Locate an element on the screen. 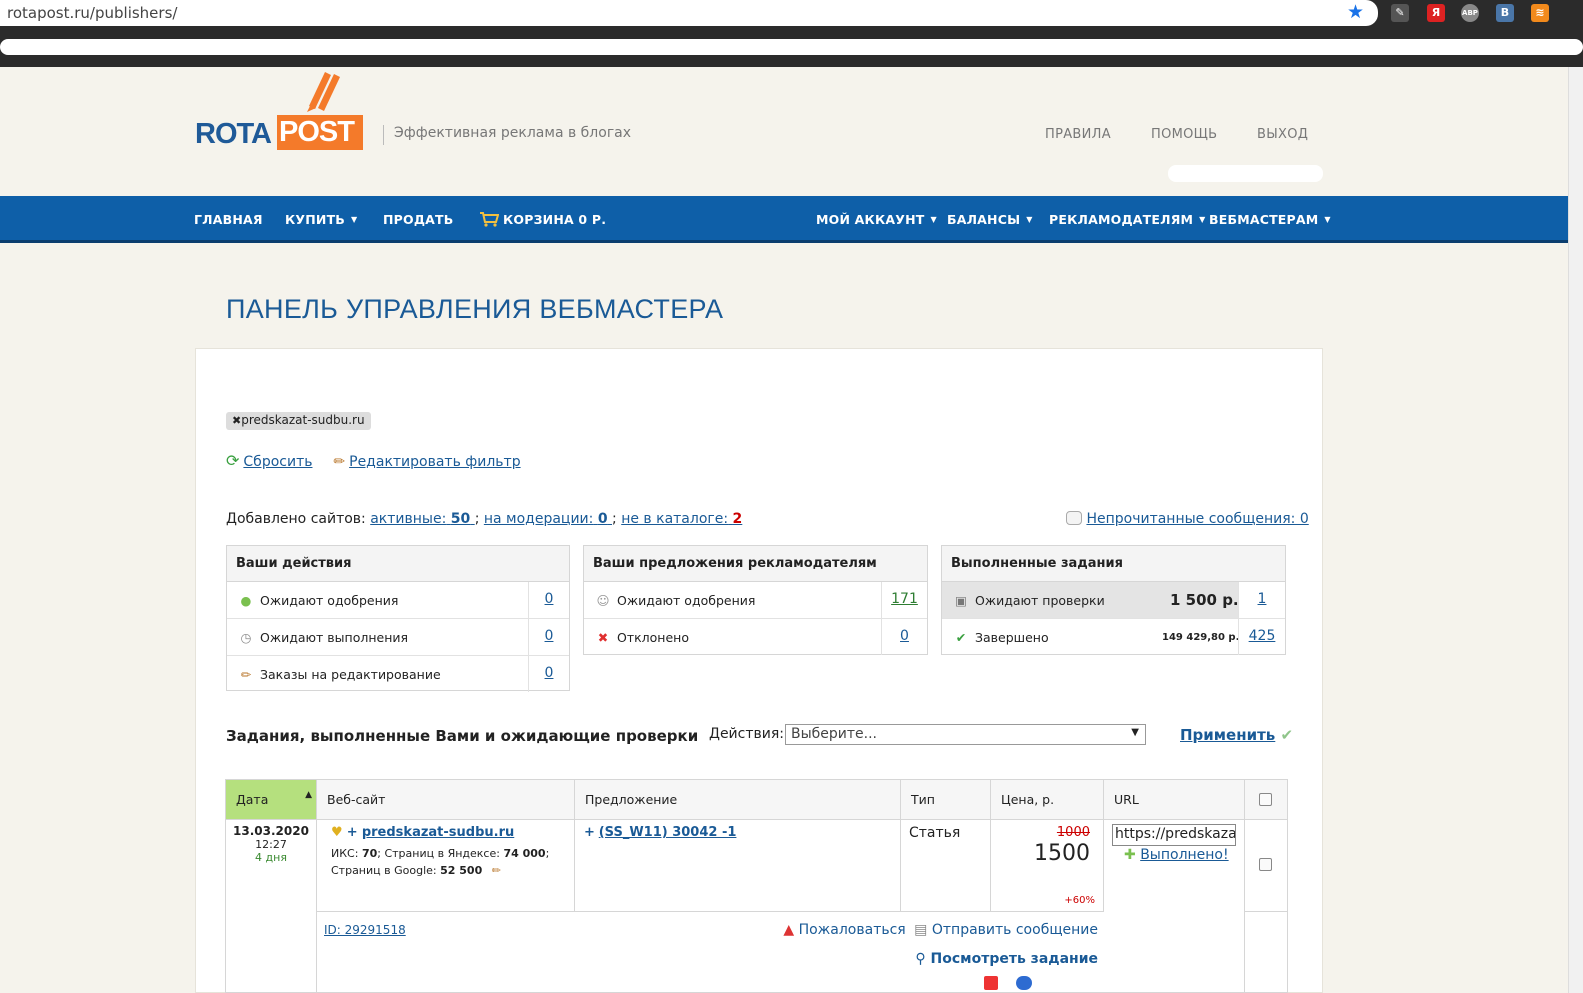 This screenshot has height=993, width=1583. active-sites-link: активные: 50 is located at coordinates (422, 519).